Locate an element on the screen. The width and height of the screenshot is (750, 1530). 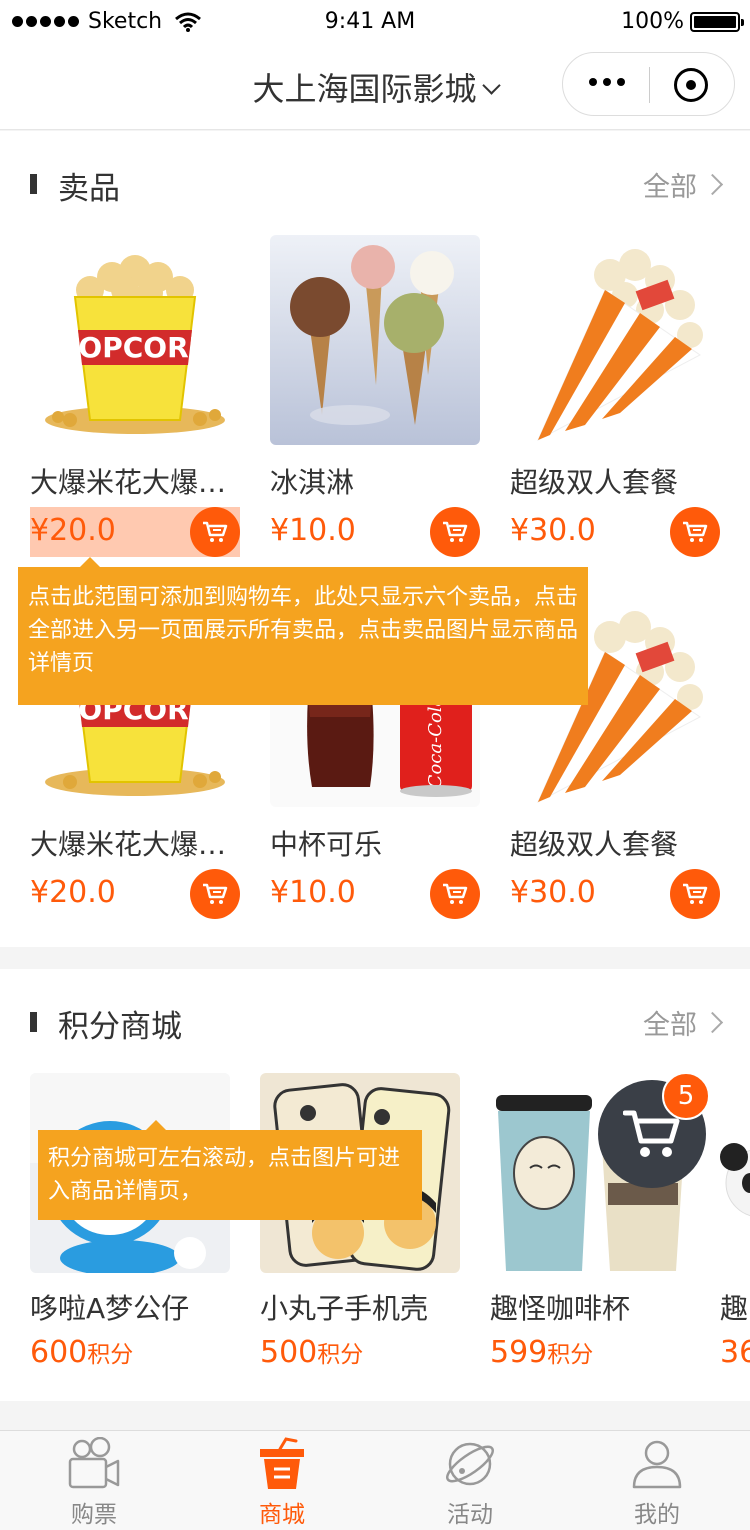
view-all-points-link: 全部 is located at coordinates (683, 1022).